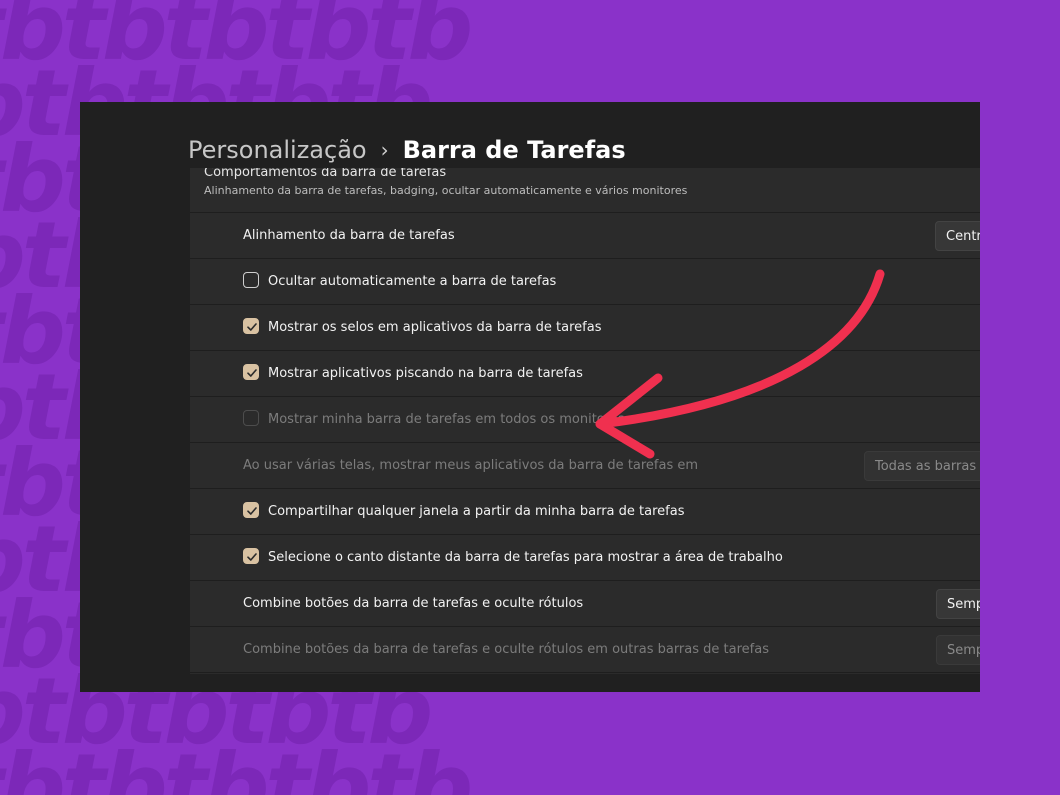 The image size is (1060, 795). I want to click on all-monitors-checkbox, so click(251, 418).